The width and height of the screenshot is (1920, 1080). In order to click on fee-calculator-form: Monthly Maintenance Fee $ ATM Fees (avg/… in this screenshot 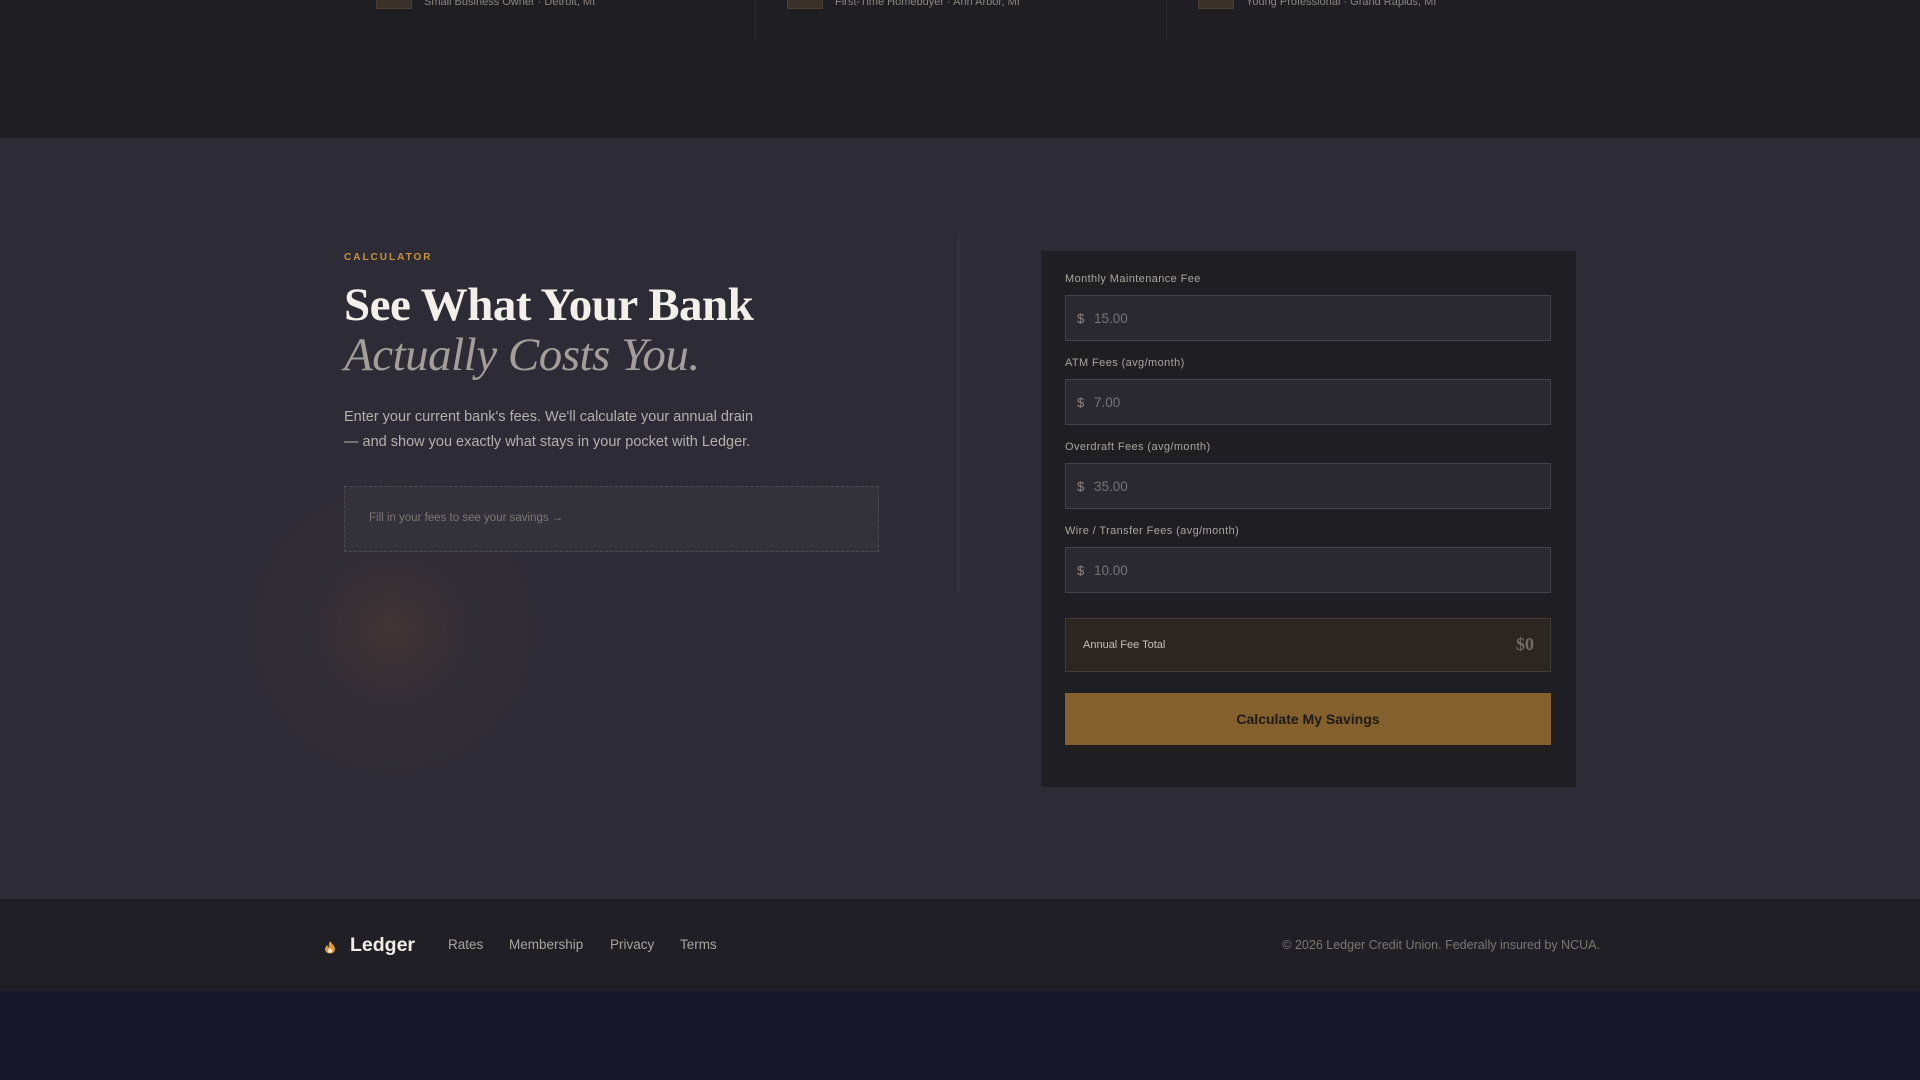, I will do `click(1308, 519)`.